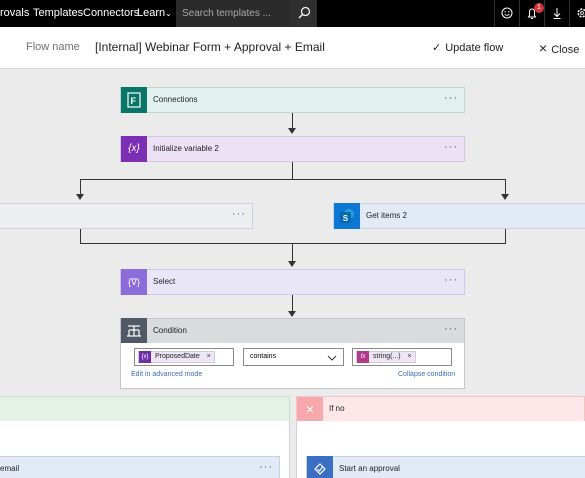 Image resolution: width=585 pixels, height=478 pixels. I want to click on download-button, so click(556, 13).